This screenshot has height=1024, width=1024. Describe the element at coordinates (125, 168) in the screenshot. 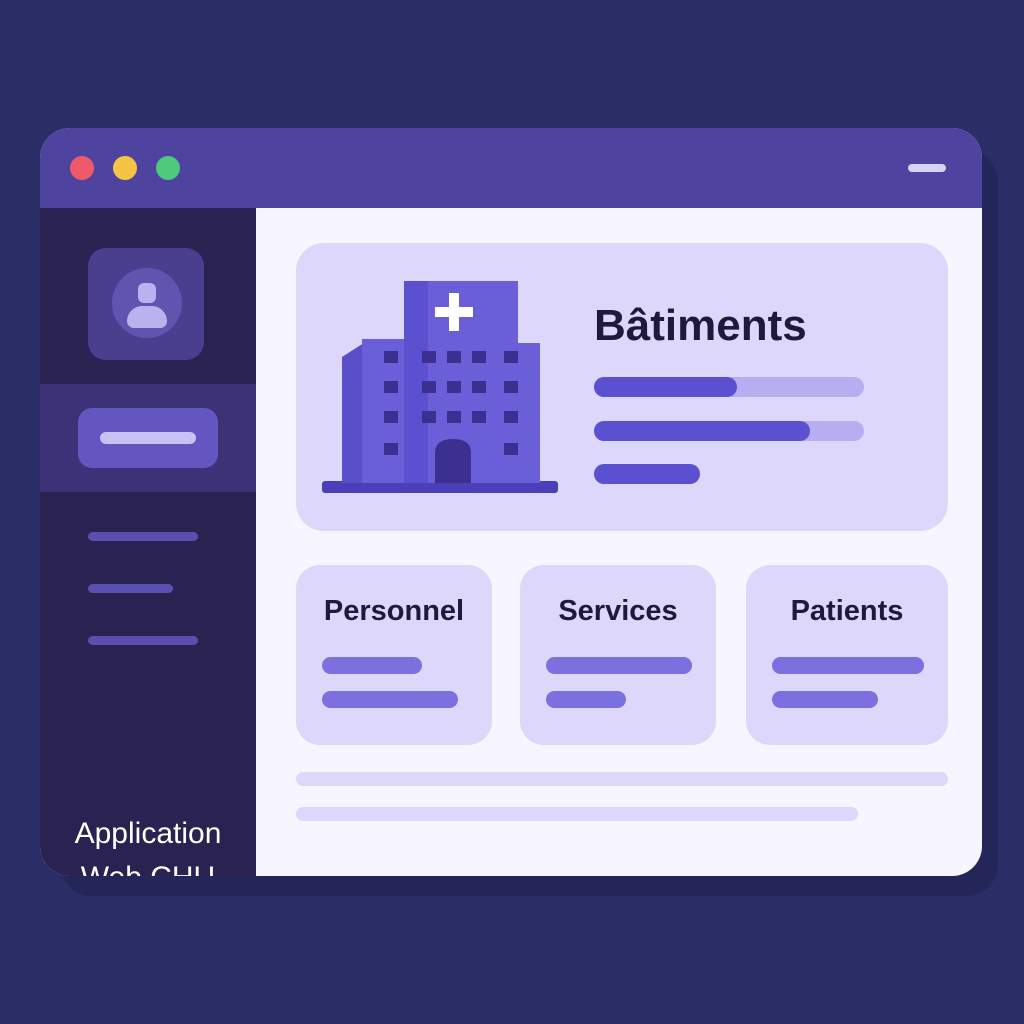

I see `minimize-window-button` at that location.